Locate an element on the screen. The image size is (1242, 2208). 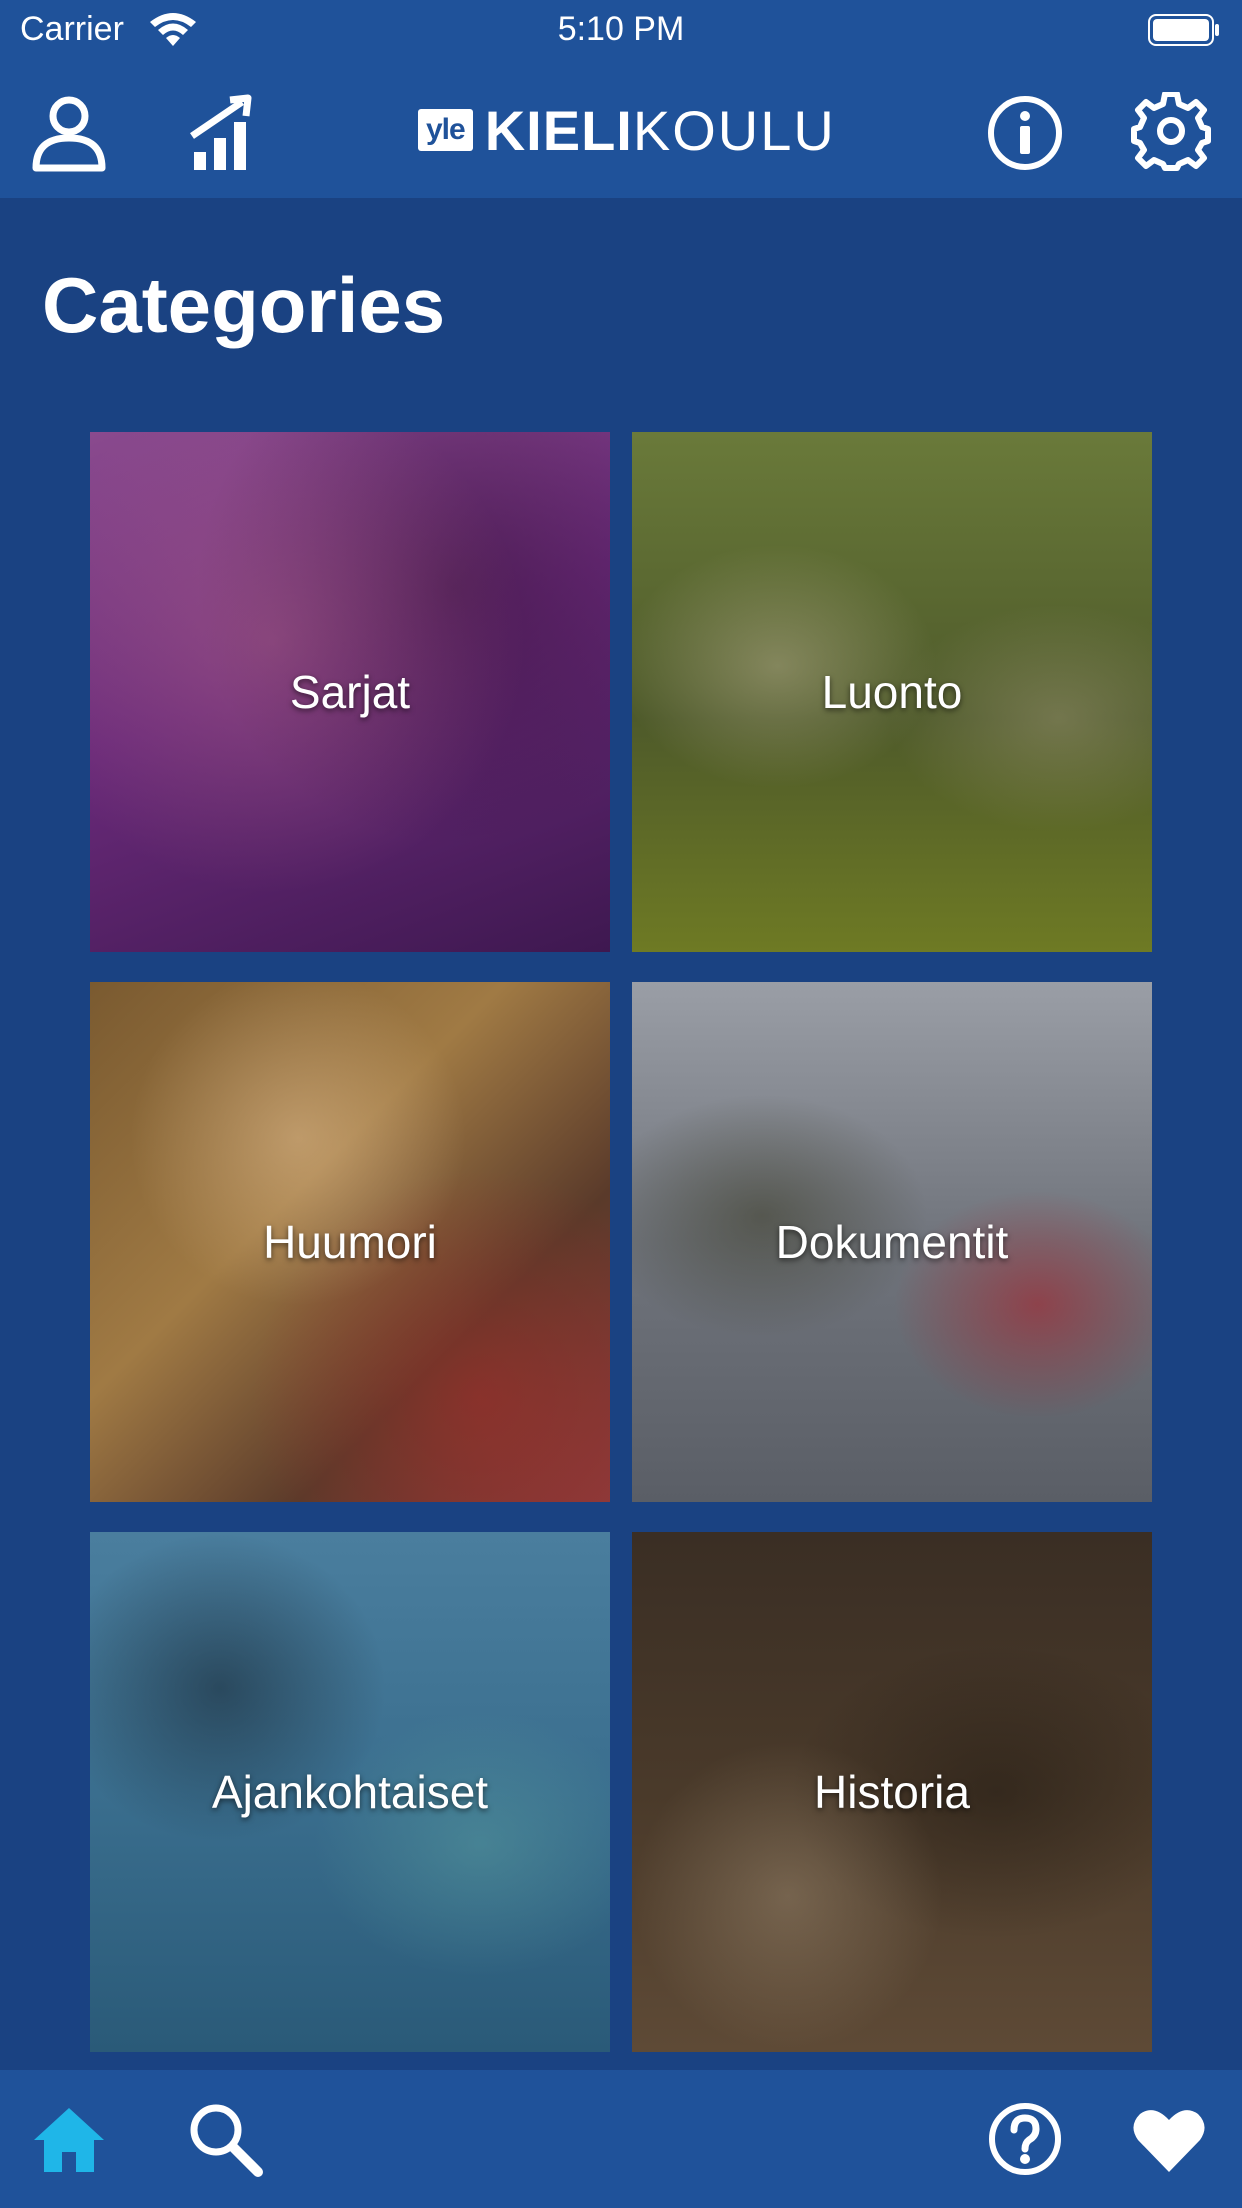
category-tile-historia: Historia is located at coordinates (892, 1792).